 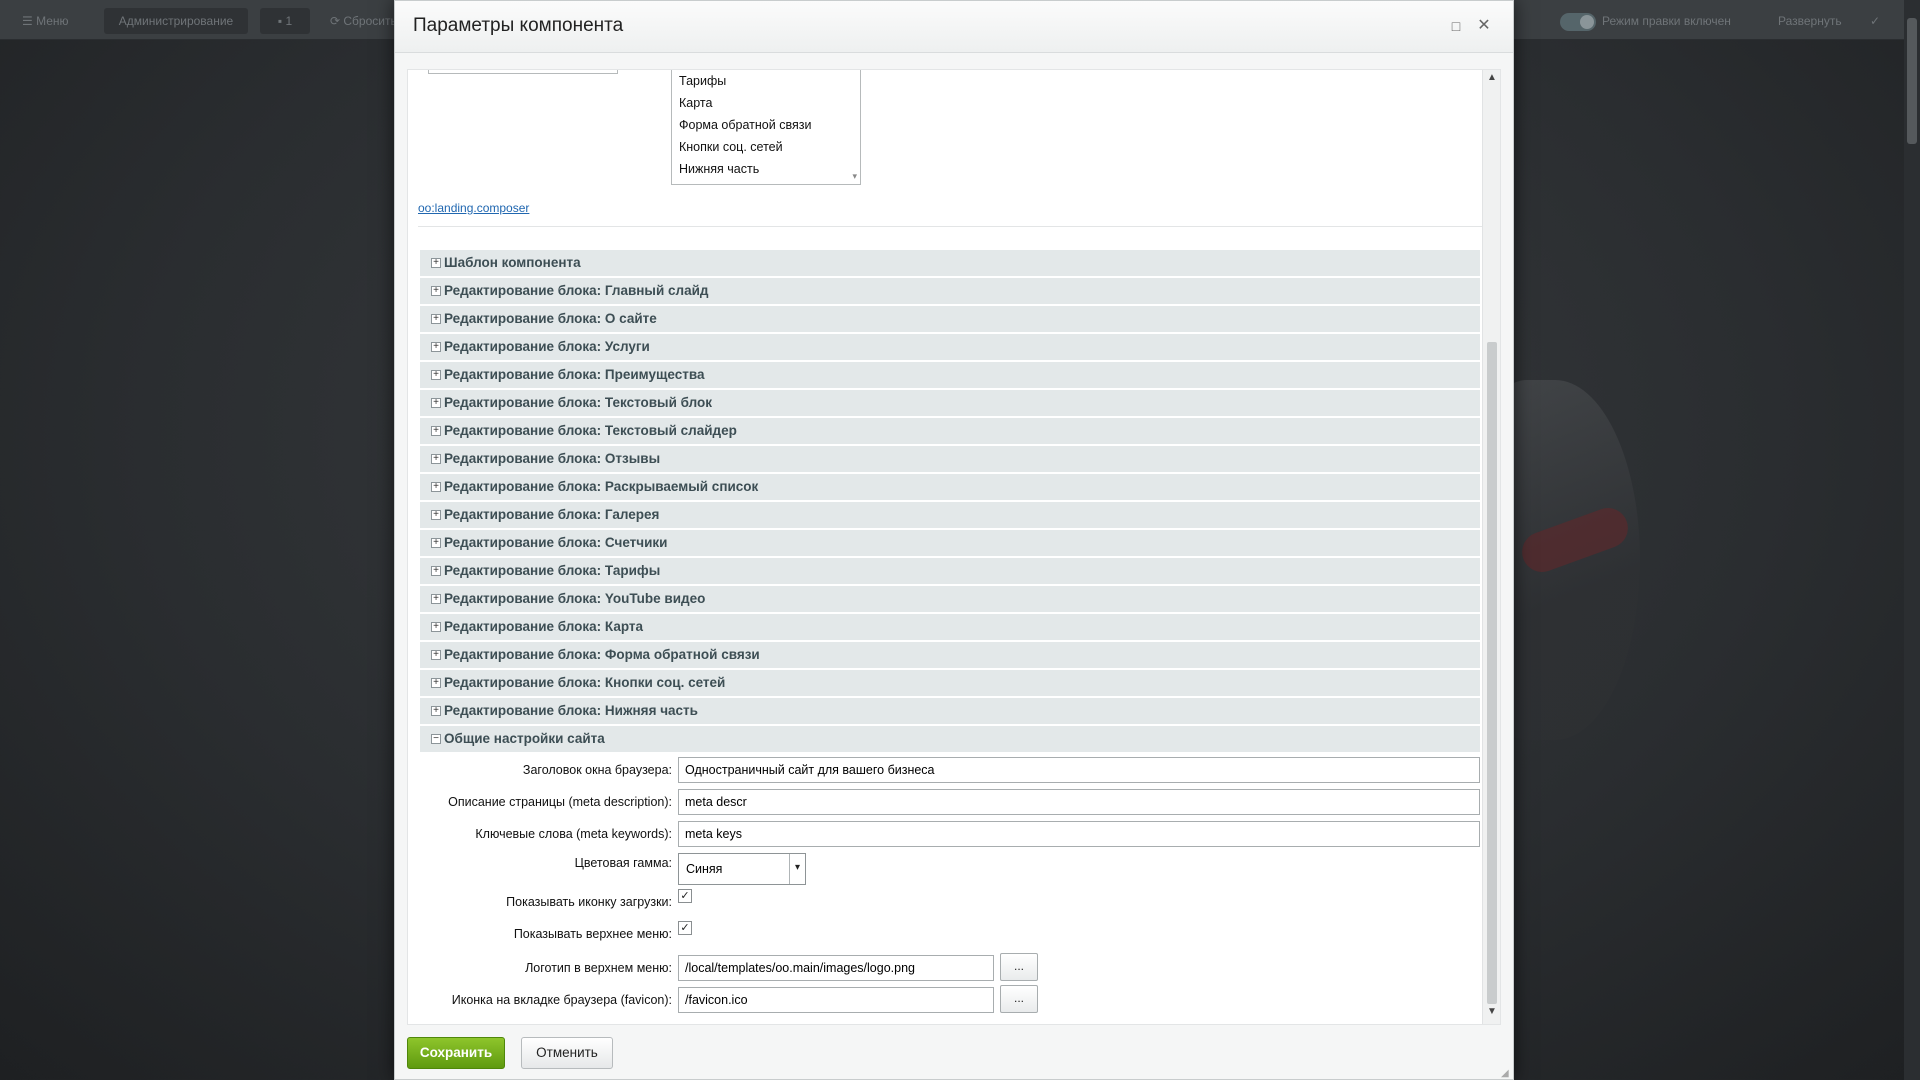 What do you see at coordinates (524, 738) in the screenshot?
I see `group-label: Общие настройки сайта` at bounding box center [524, 738].